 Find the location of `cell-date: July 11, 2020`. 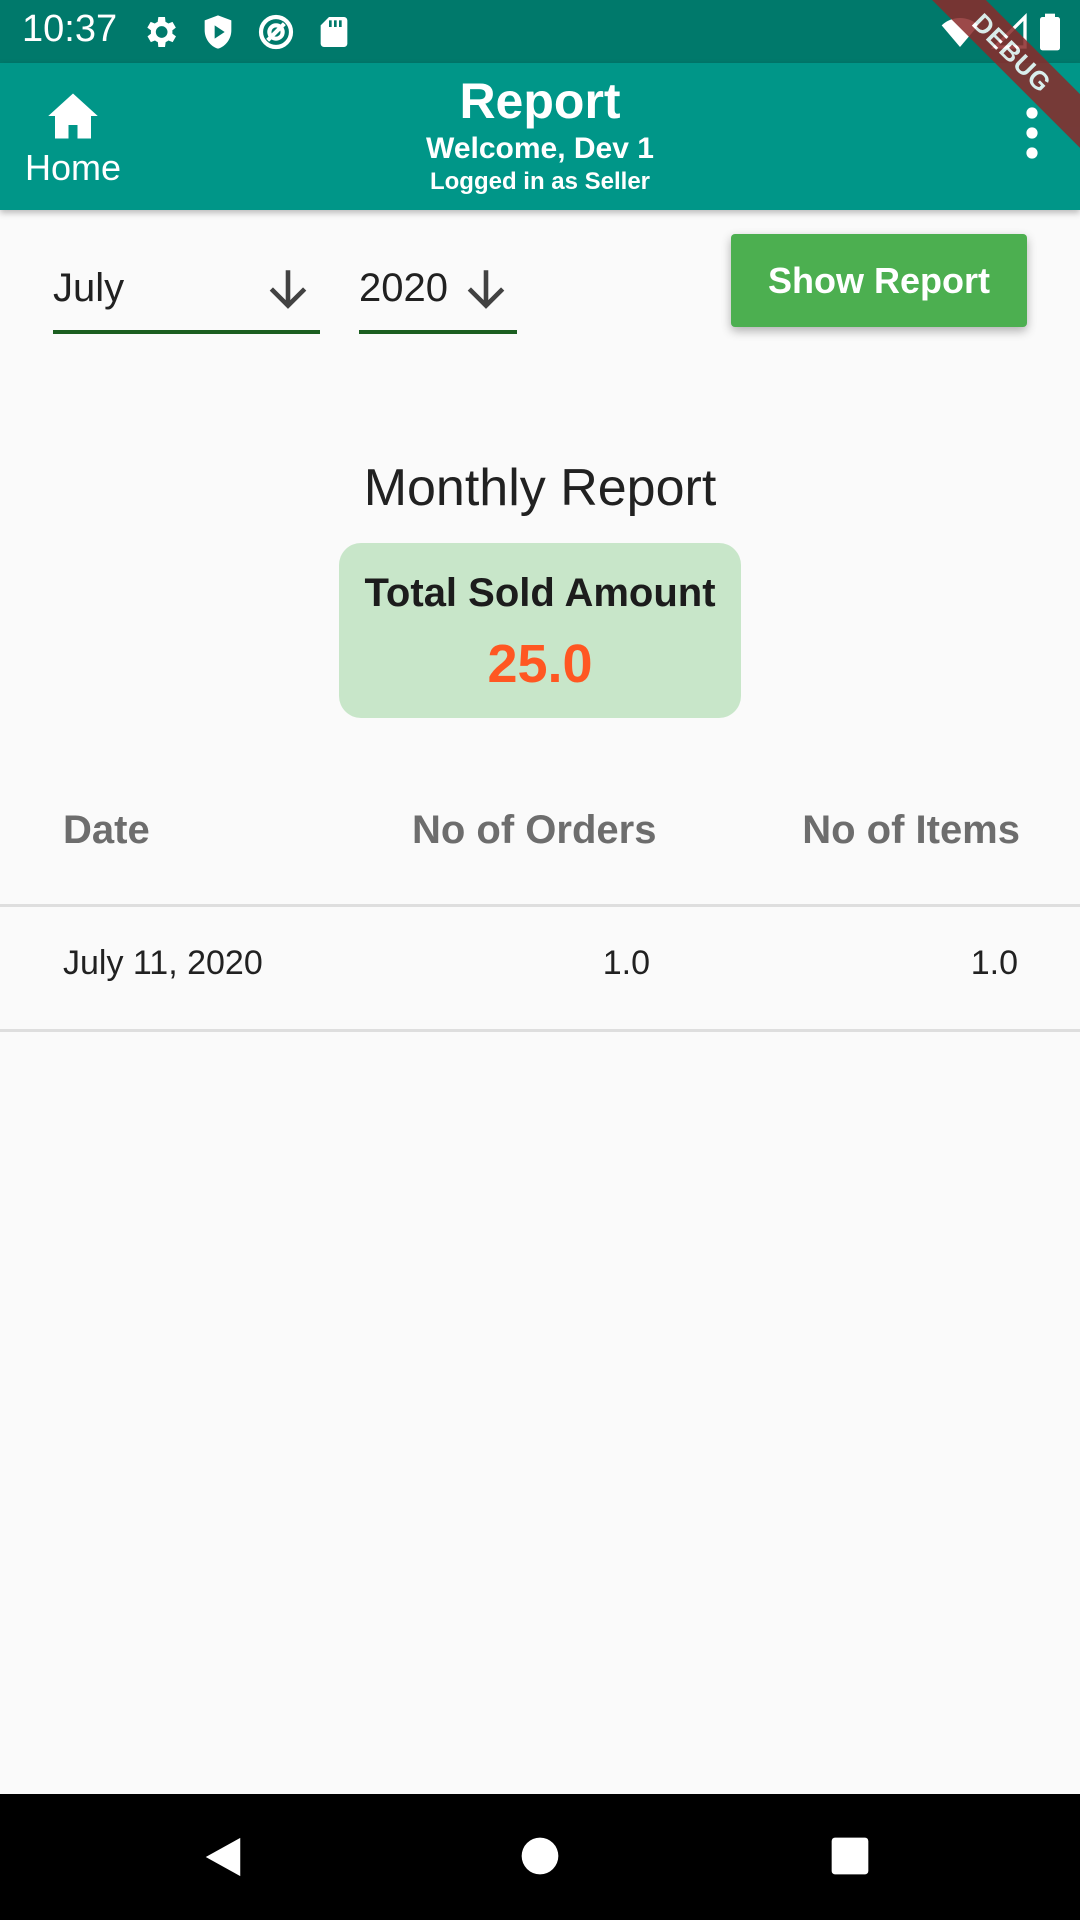

cell-date: July 11, 2020 is located at coordinates (163, 963).